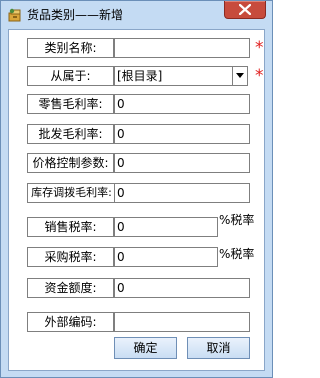 This screenshot has width=320, height=378. What do you see at coordinates (145, 348) in the screenshot?
I see `ok-button: 确定` at bounding box center [145, 348].